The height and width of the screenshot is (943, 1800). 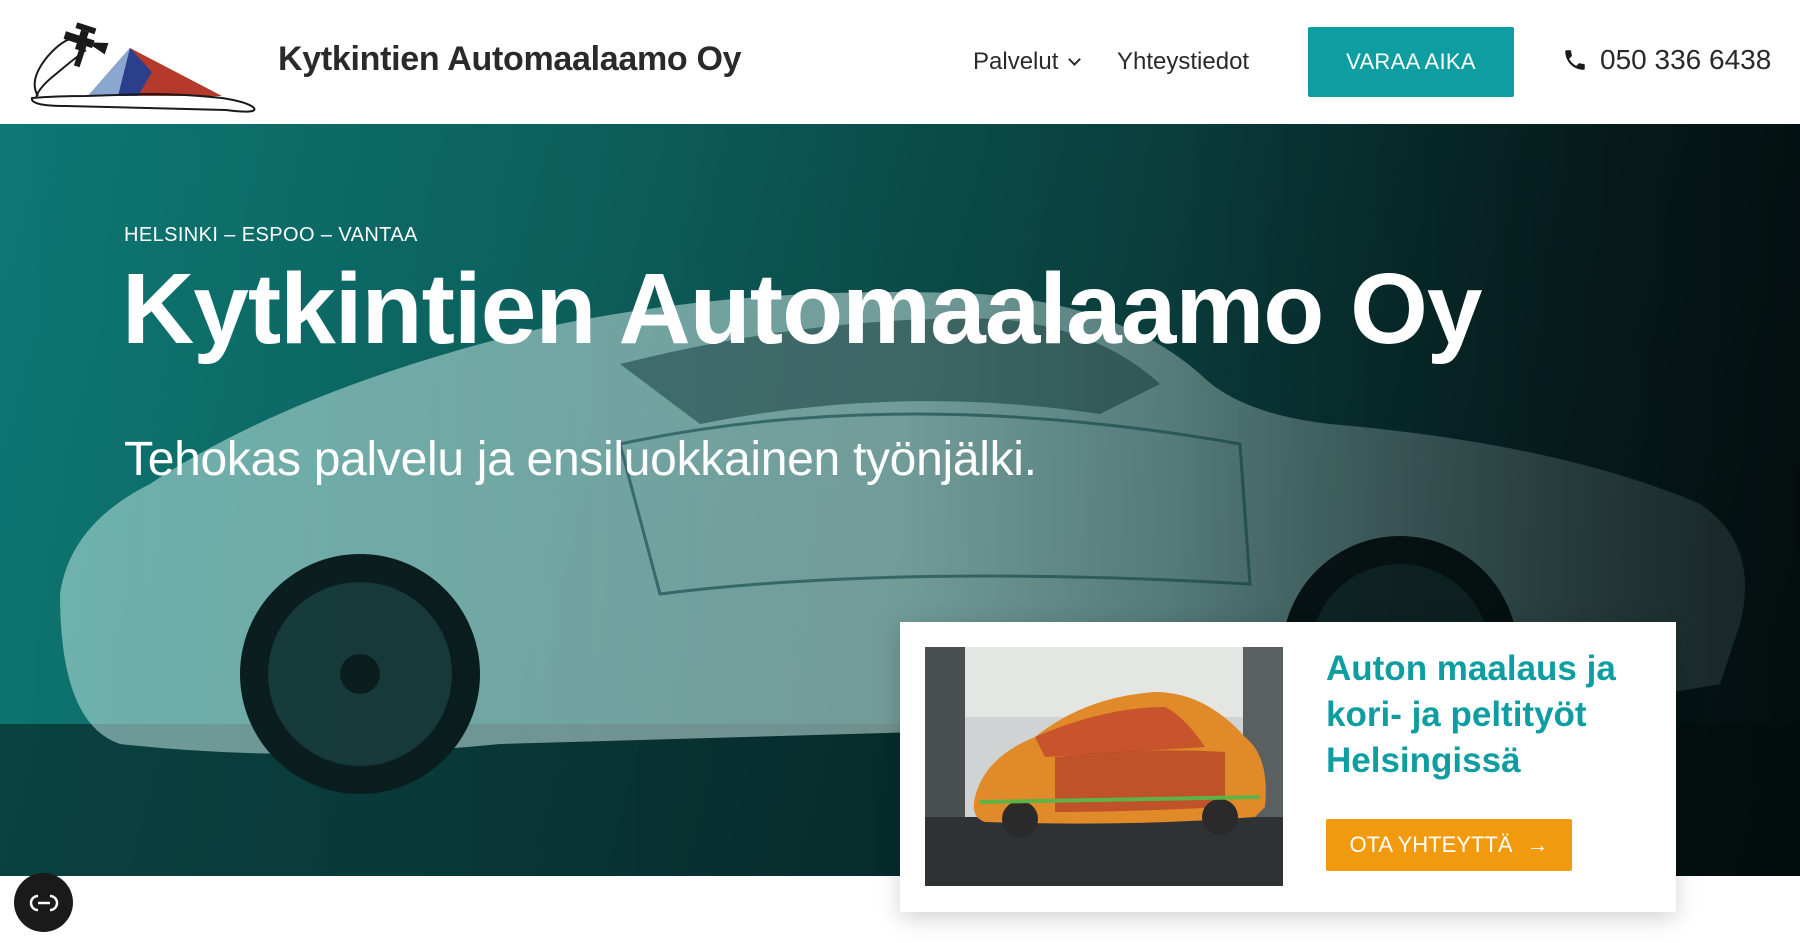 I want to click on contact-us-button-label: OTA YHTEYTTÄ, so click(x=1431, y=844).